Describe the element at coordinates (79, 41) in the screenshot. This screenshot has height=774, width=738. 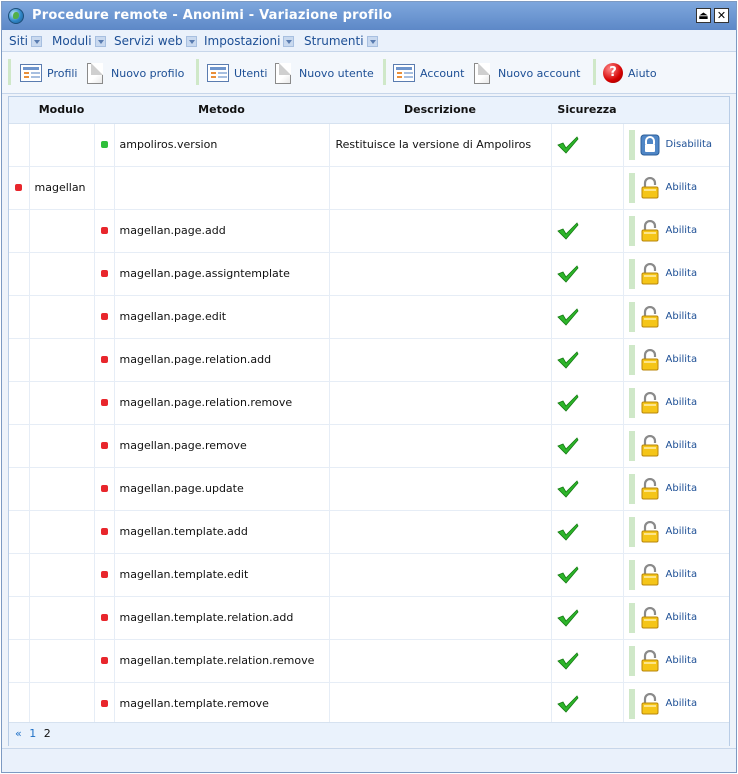
I see `menu-moduli: Moduli` at that location.